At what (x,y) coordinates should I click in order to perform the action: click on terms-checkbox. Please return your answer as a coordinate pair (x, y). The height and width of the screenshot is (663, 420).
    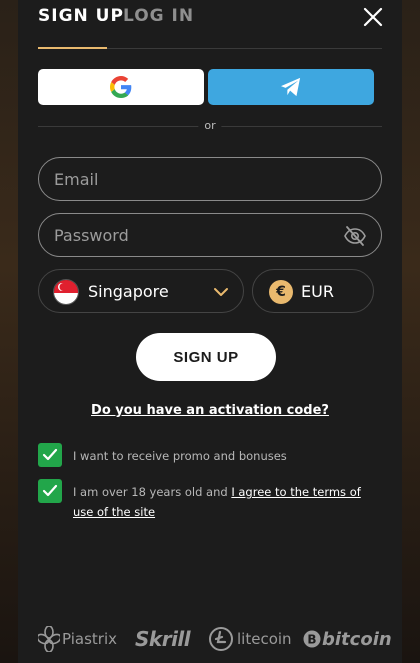
    Looking at the image, I should click on (50, 491).